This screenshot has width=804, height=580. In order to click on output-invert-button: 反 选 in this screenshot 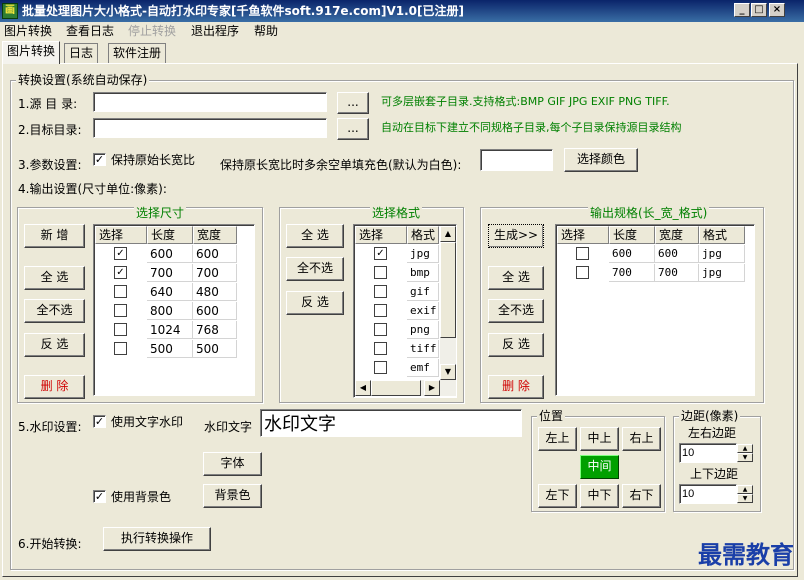, I will do `click(516, 345)`.